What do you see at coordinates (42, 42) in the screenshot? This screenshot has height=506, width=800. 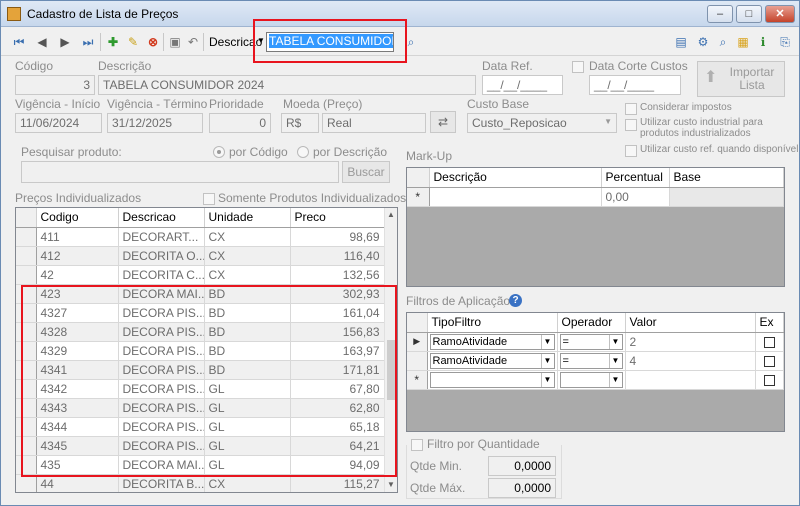 I see `previous-record-icon: ◀` at bounding box center [42, 42].